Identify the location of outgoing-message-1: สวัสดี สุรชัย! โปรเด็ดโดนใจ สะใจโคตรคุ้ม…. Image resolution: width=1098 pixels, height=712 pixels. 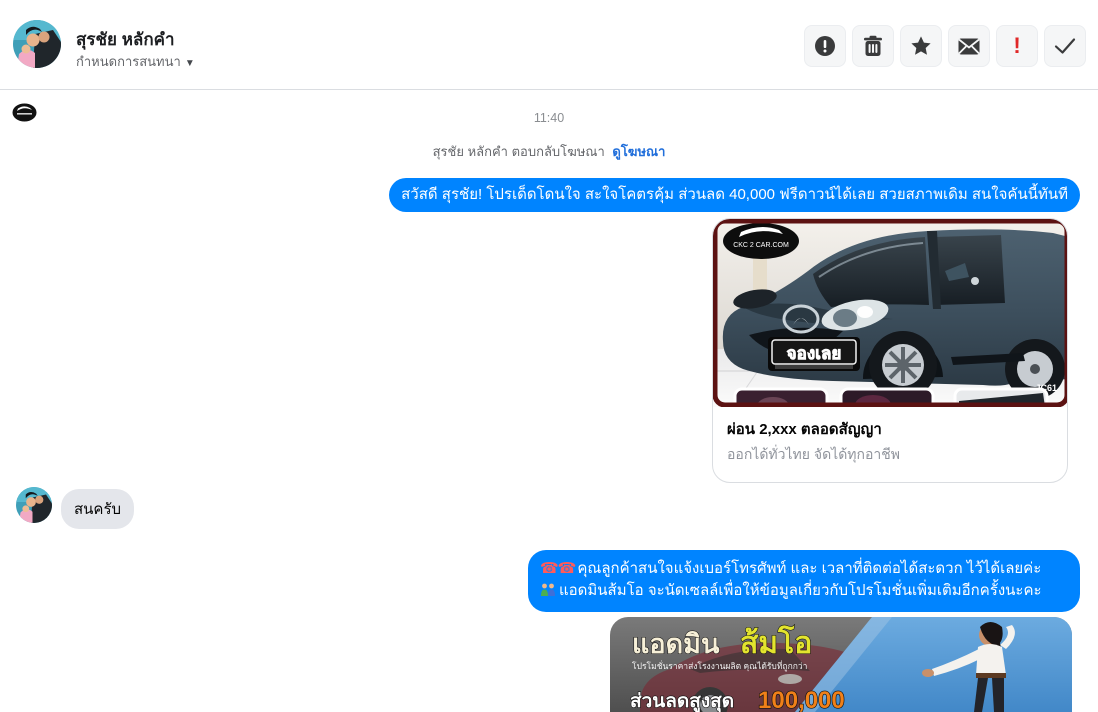
(734, 195).